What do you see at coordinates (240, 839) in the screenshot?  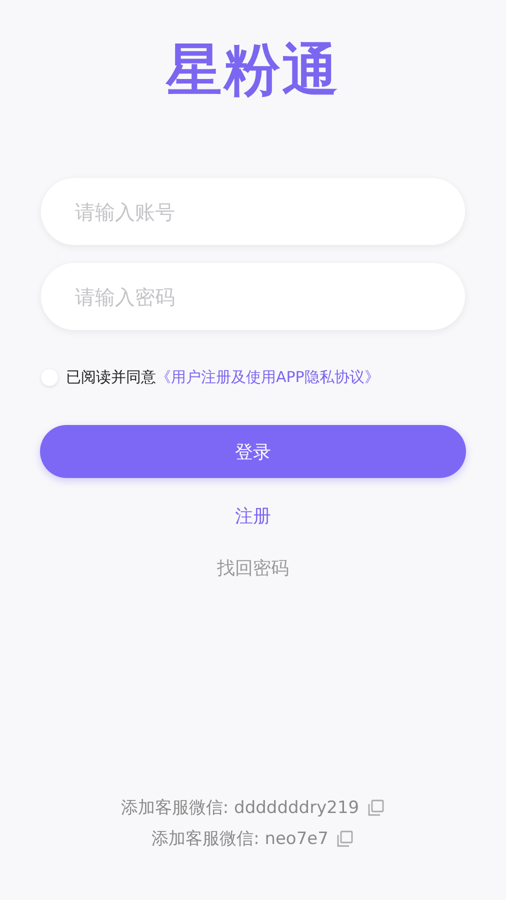 I see `contact-text: 添加客服微信: neo7e7` at bounding box center [240, 839].